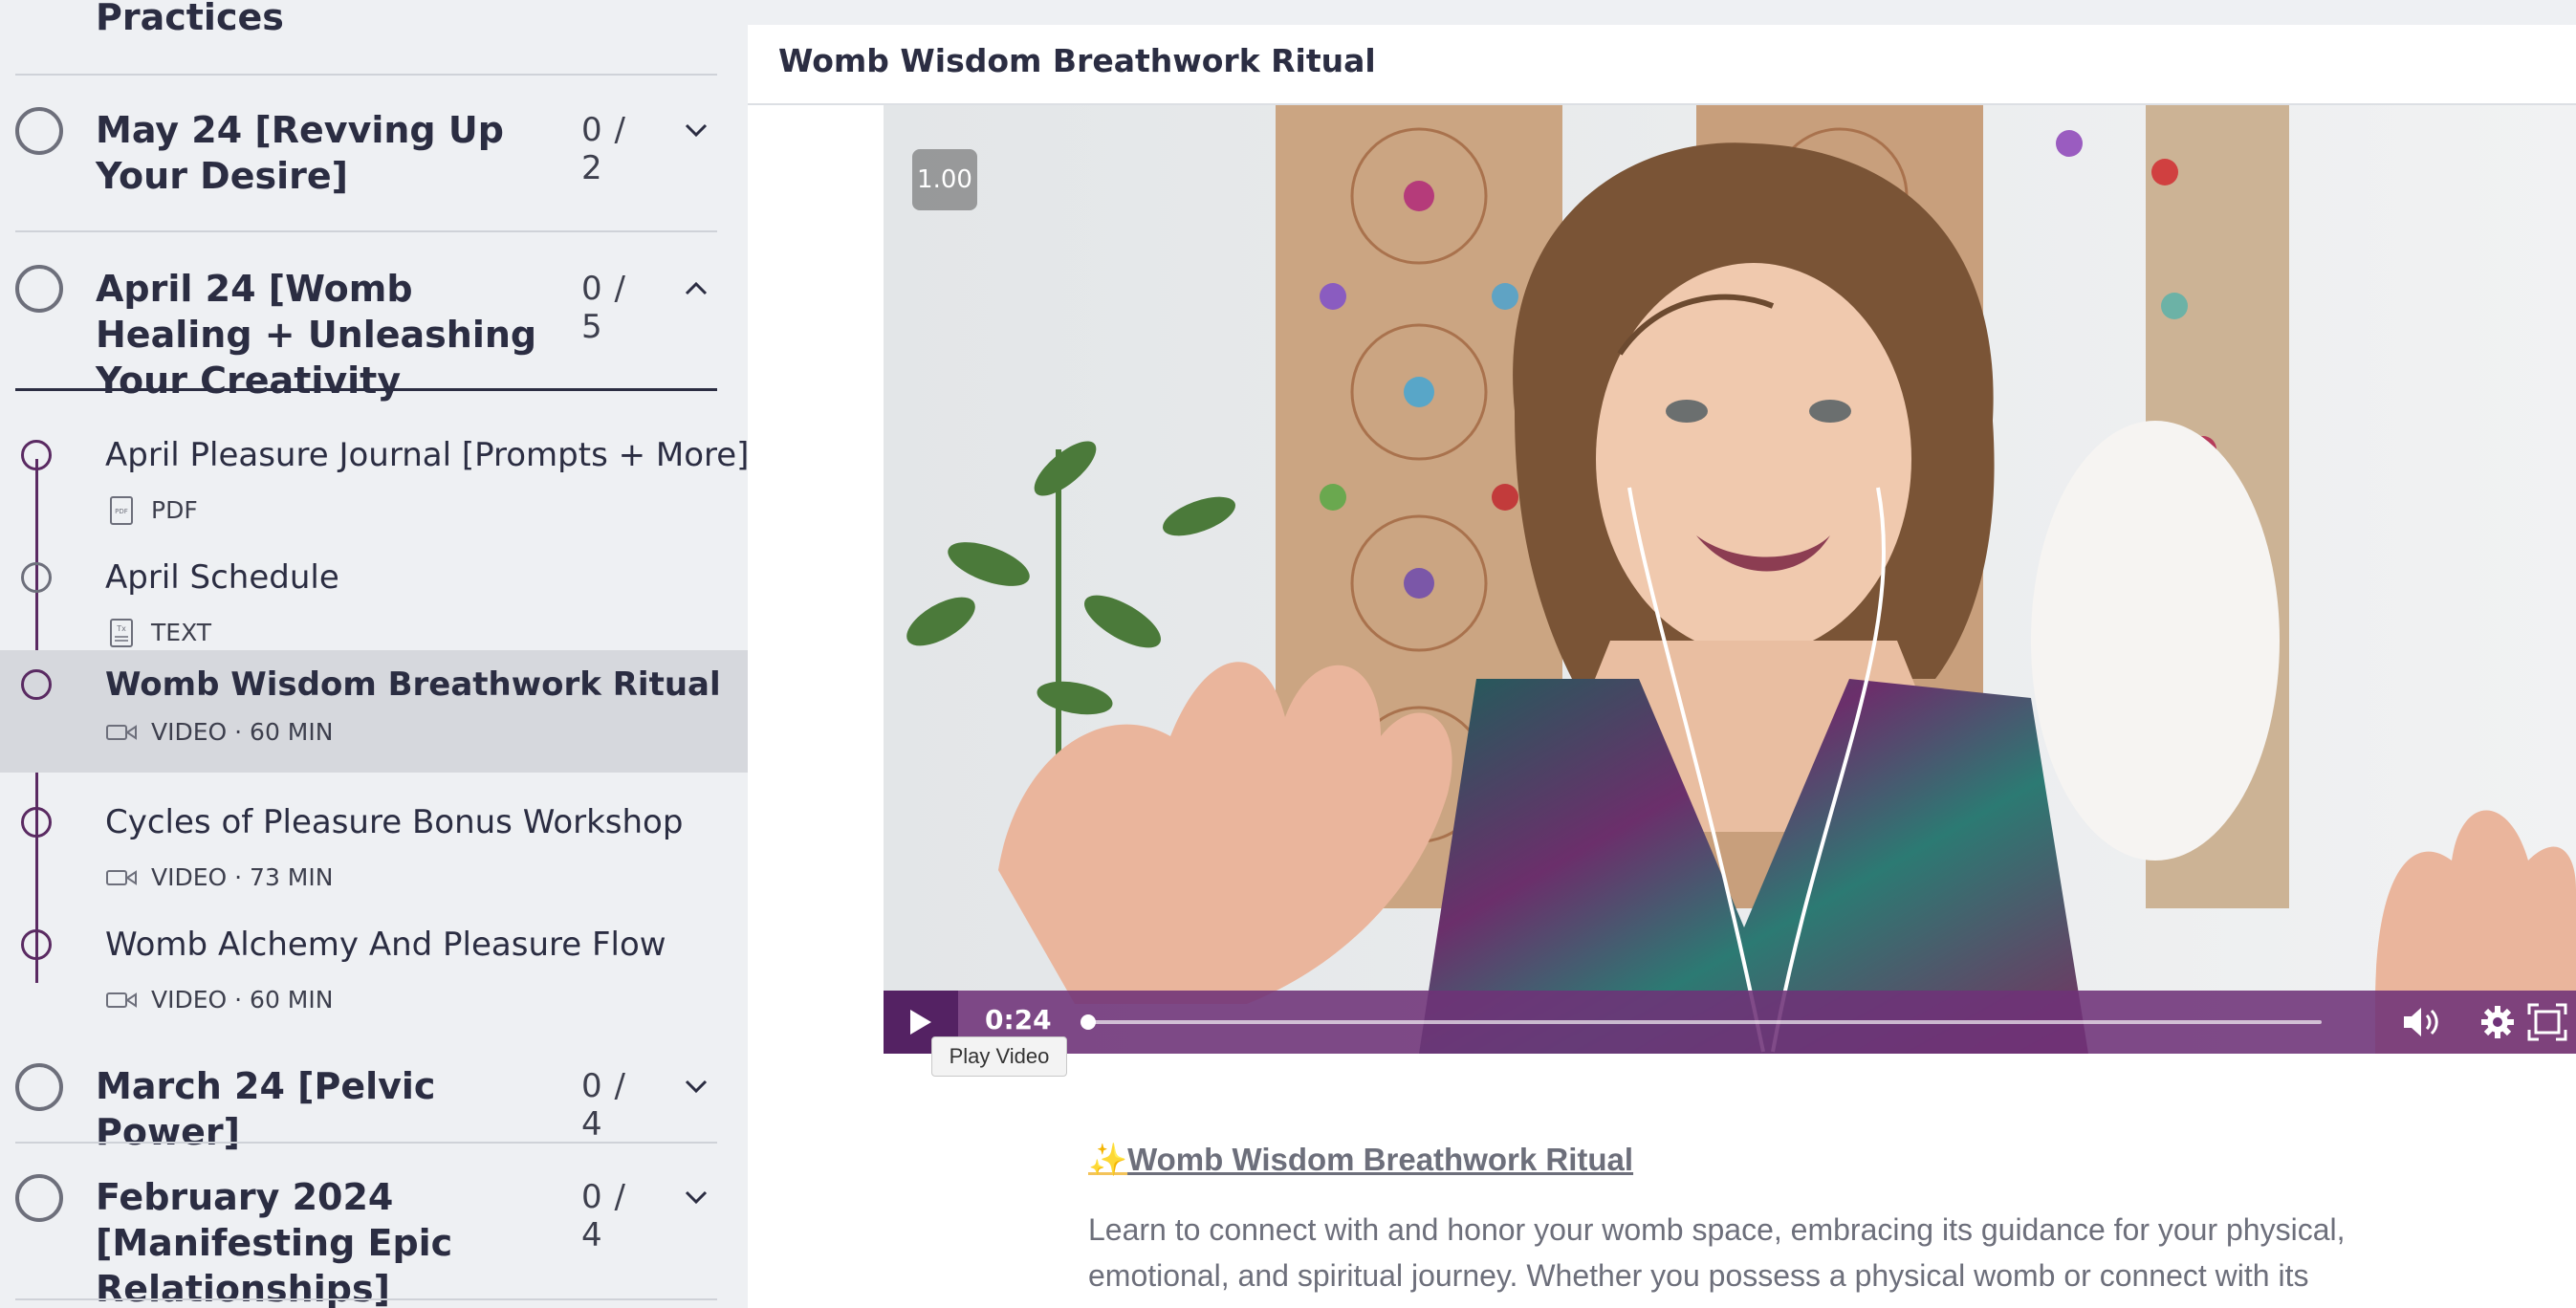 The image size is (2576, 1308). Describe the element at coordinates (413, 684) in the screenshot. I see `lesson-title: Womb Wisdom Breathwork Ritual` at that location.